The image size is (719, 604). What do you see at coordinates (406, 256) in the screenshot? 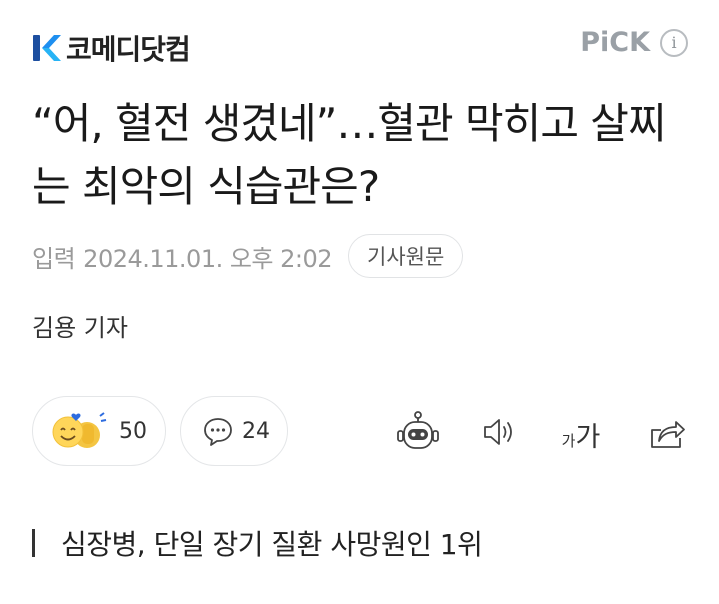
I see `original-article-button: 기사원문` at bounding box center [406, 256].